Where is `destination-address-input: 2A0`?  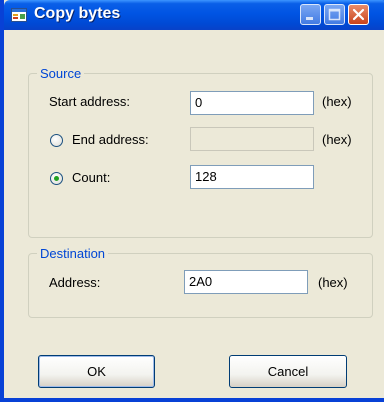 destination-address-input: 2A0 is located at coordinates (246, 282).